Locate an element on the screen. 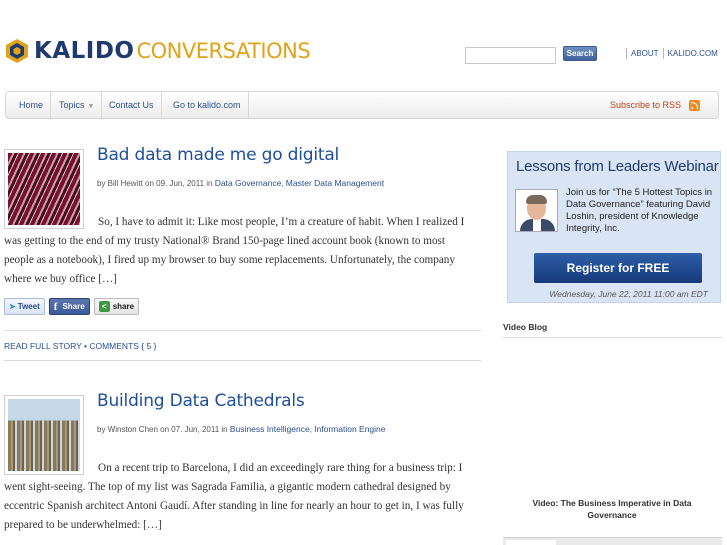 The width and height of the screenshot is (727, 545). share-icon: < is located at coordinates (104, 306).